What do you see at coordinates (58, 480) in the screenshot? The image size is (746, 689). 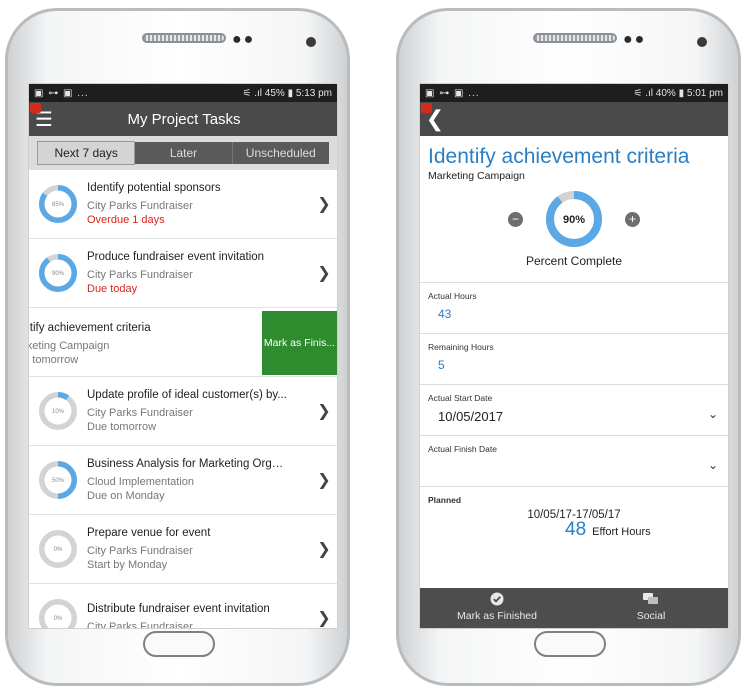 I see `progress-ring: 50%` at bounding box center [58, 480].